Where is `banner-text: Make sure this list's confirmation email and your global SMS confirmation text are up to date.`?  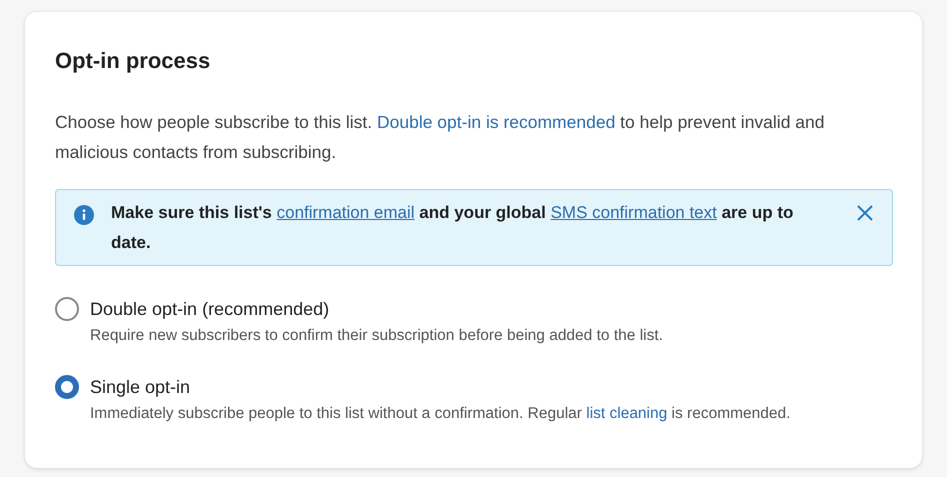 banner-text: Make sure this list's confirmation email and your global SMS confirmation text are up to date. is located at coordinates (452, 228).